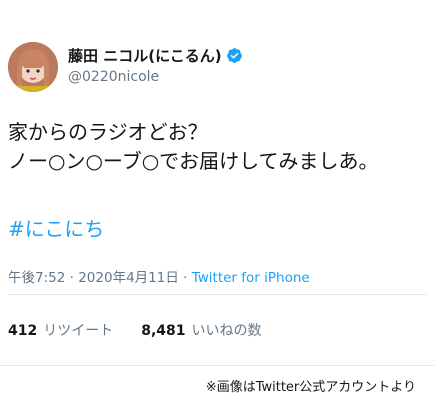 Image resolution: width=434 pixels, height=400 pixels. I want to click on tweet-meta: 午後7:52 · 2020年4月11日 · Twitter for iPhone, so click(159, 276).